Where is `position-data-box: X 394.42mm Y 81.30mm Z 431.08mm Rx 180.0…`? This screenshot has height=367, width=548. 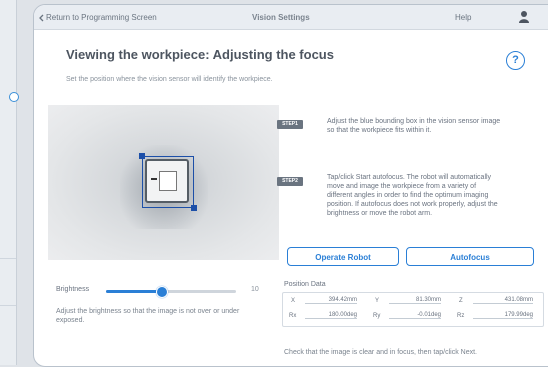 position-data-box: X 394.42mm Y 81.30mm Z 431.08mm Rx 180.0… is located at coordinates (413, 309).